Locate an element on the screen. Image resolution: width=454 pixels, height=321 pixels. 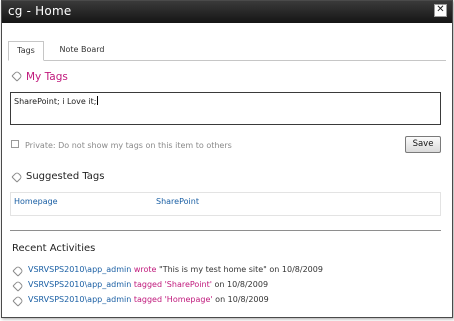
my-tags-heading: My Tags is located at coordinates (47, 77).